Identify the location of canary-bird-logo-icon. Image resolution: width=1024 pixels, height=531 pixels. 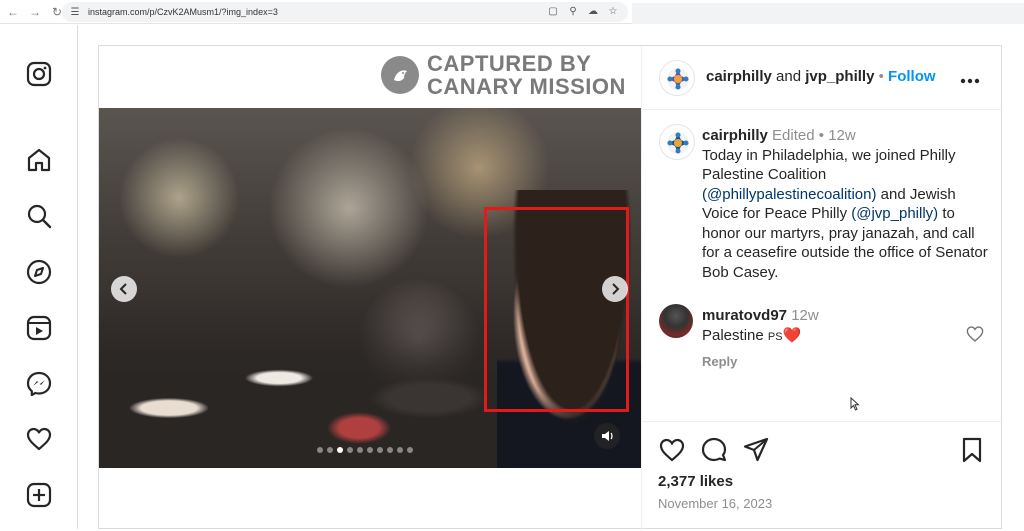
(400, 75).